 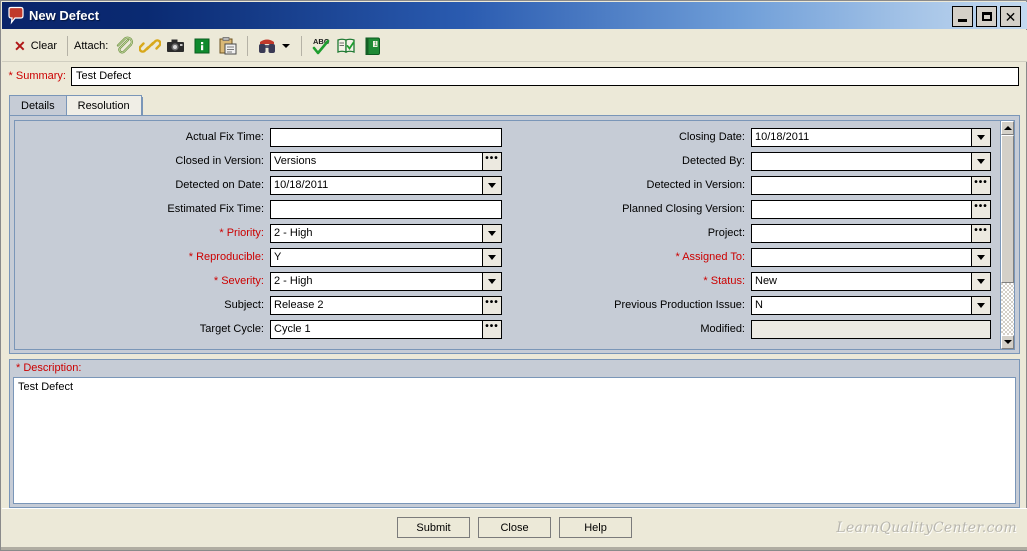 I want to click on field-control: Release 2 •••, so click(x=386, y=305).